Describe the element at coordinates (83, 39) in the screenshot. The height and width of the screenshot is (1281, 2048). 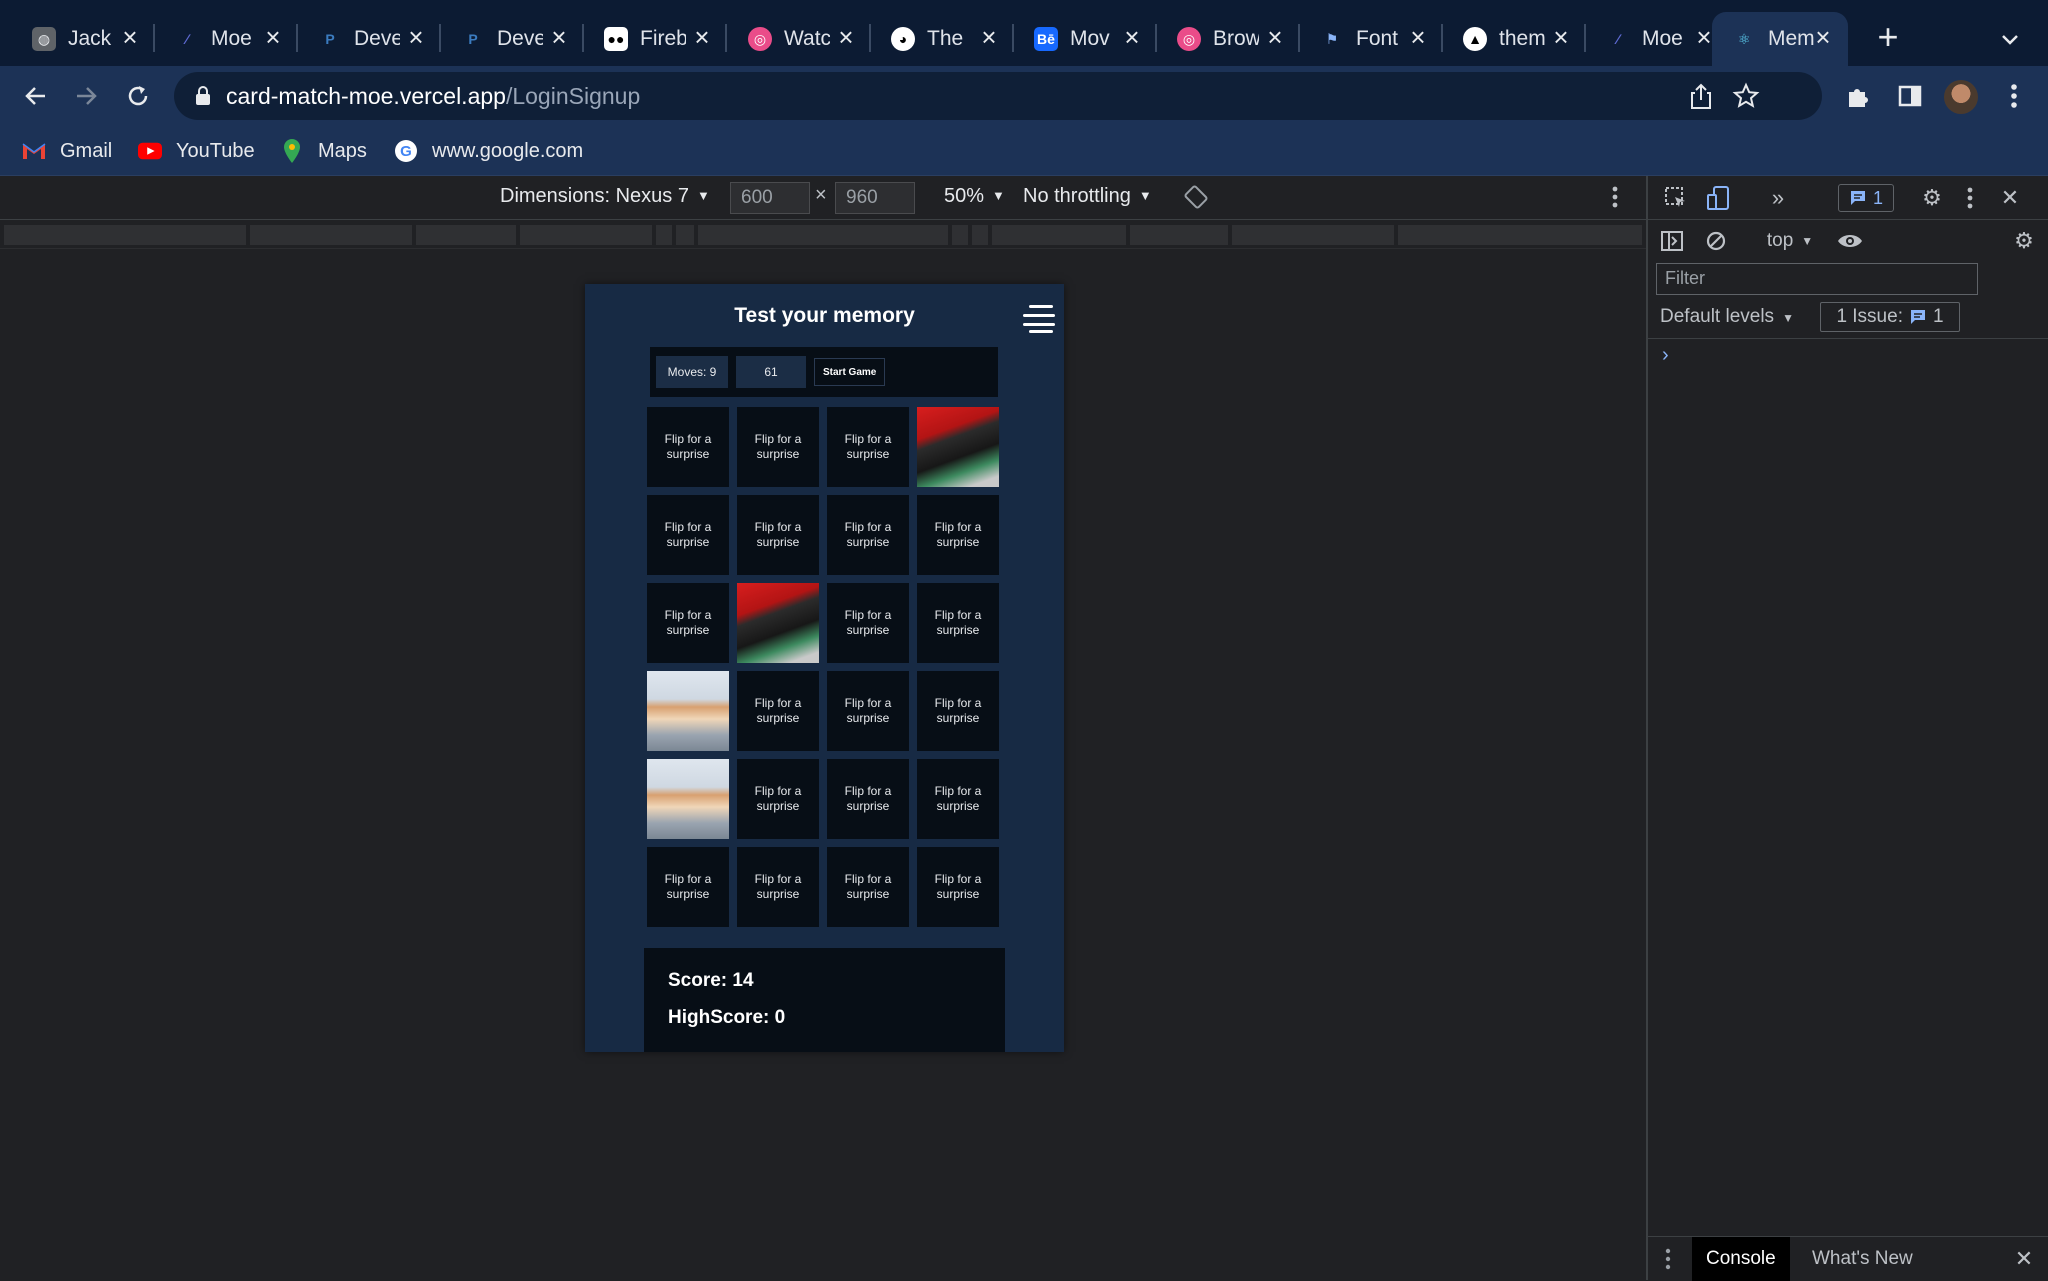
I see `browser-tab: ◍ Jack ×` at that location.